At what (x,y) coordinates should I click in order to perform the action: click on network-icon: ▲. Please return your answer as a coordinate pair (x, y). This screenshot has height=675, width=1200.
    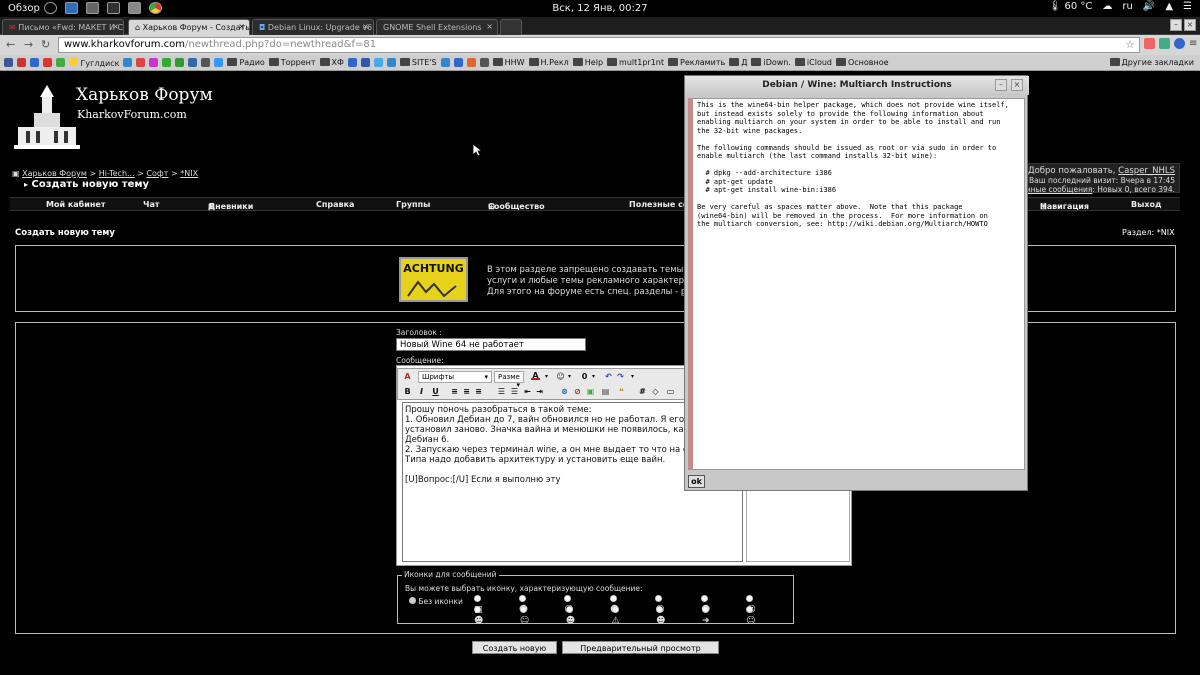
    Looking at the image, I should click on (1169, 6).